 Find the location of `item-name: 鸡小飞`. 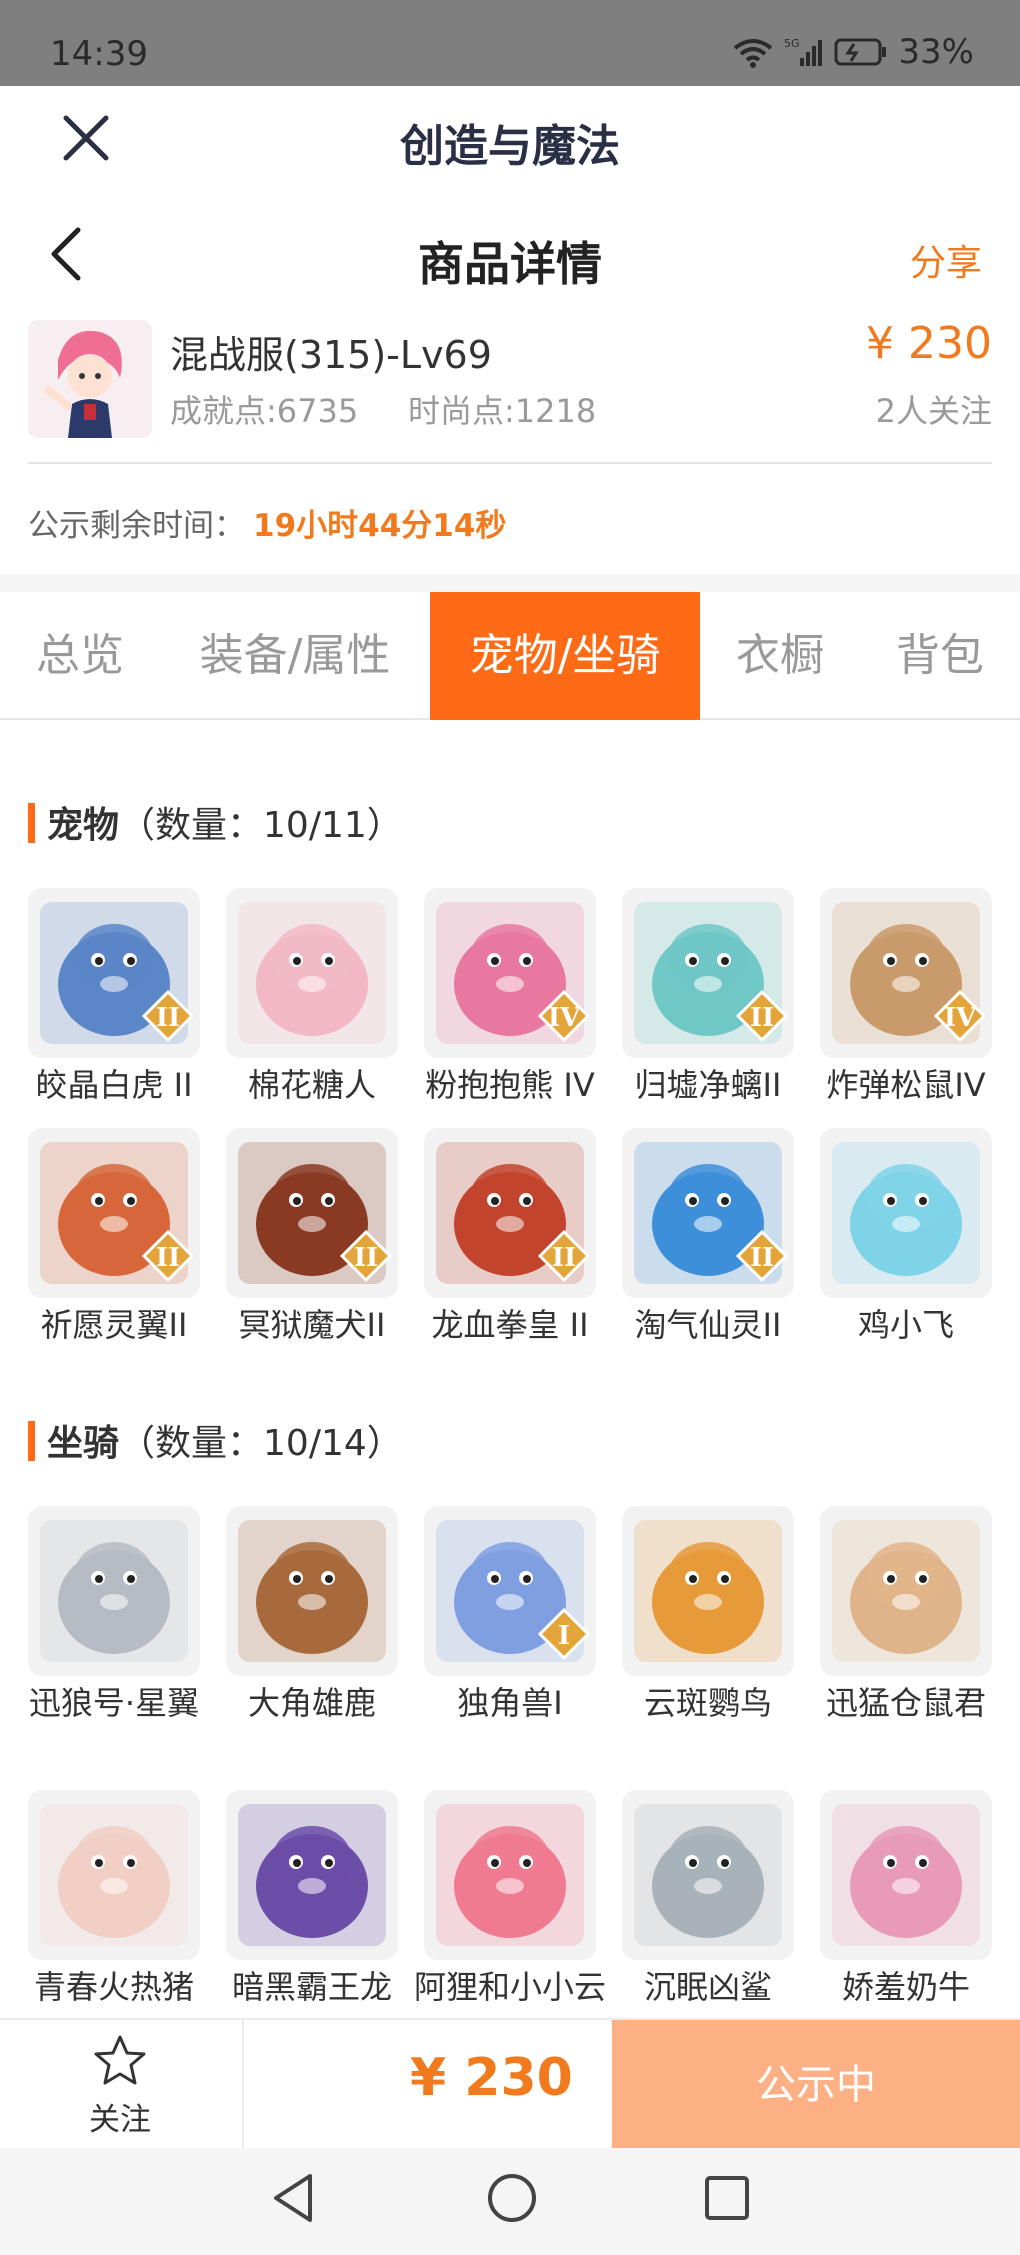

item-name: 鸡小飞 is located at coordinates (905, 1325).